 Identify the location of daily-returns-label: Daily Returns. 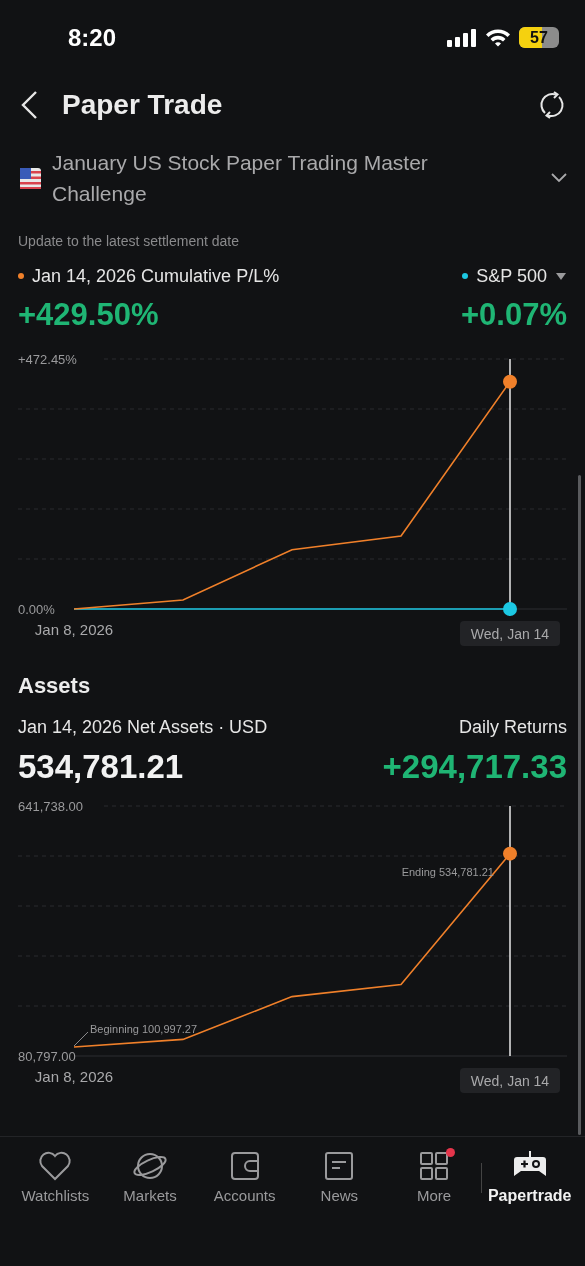
(512, 727).